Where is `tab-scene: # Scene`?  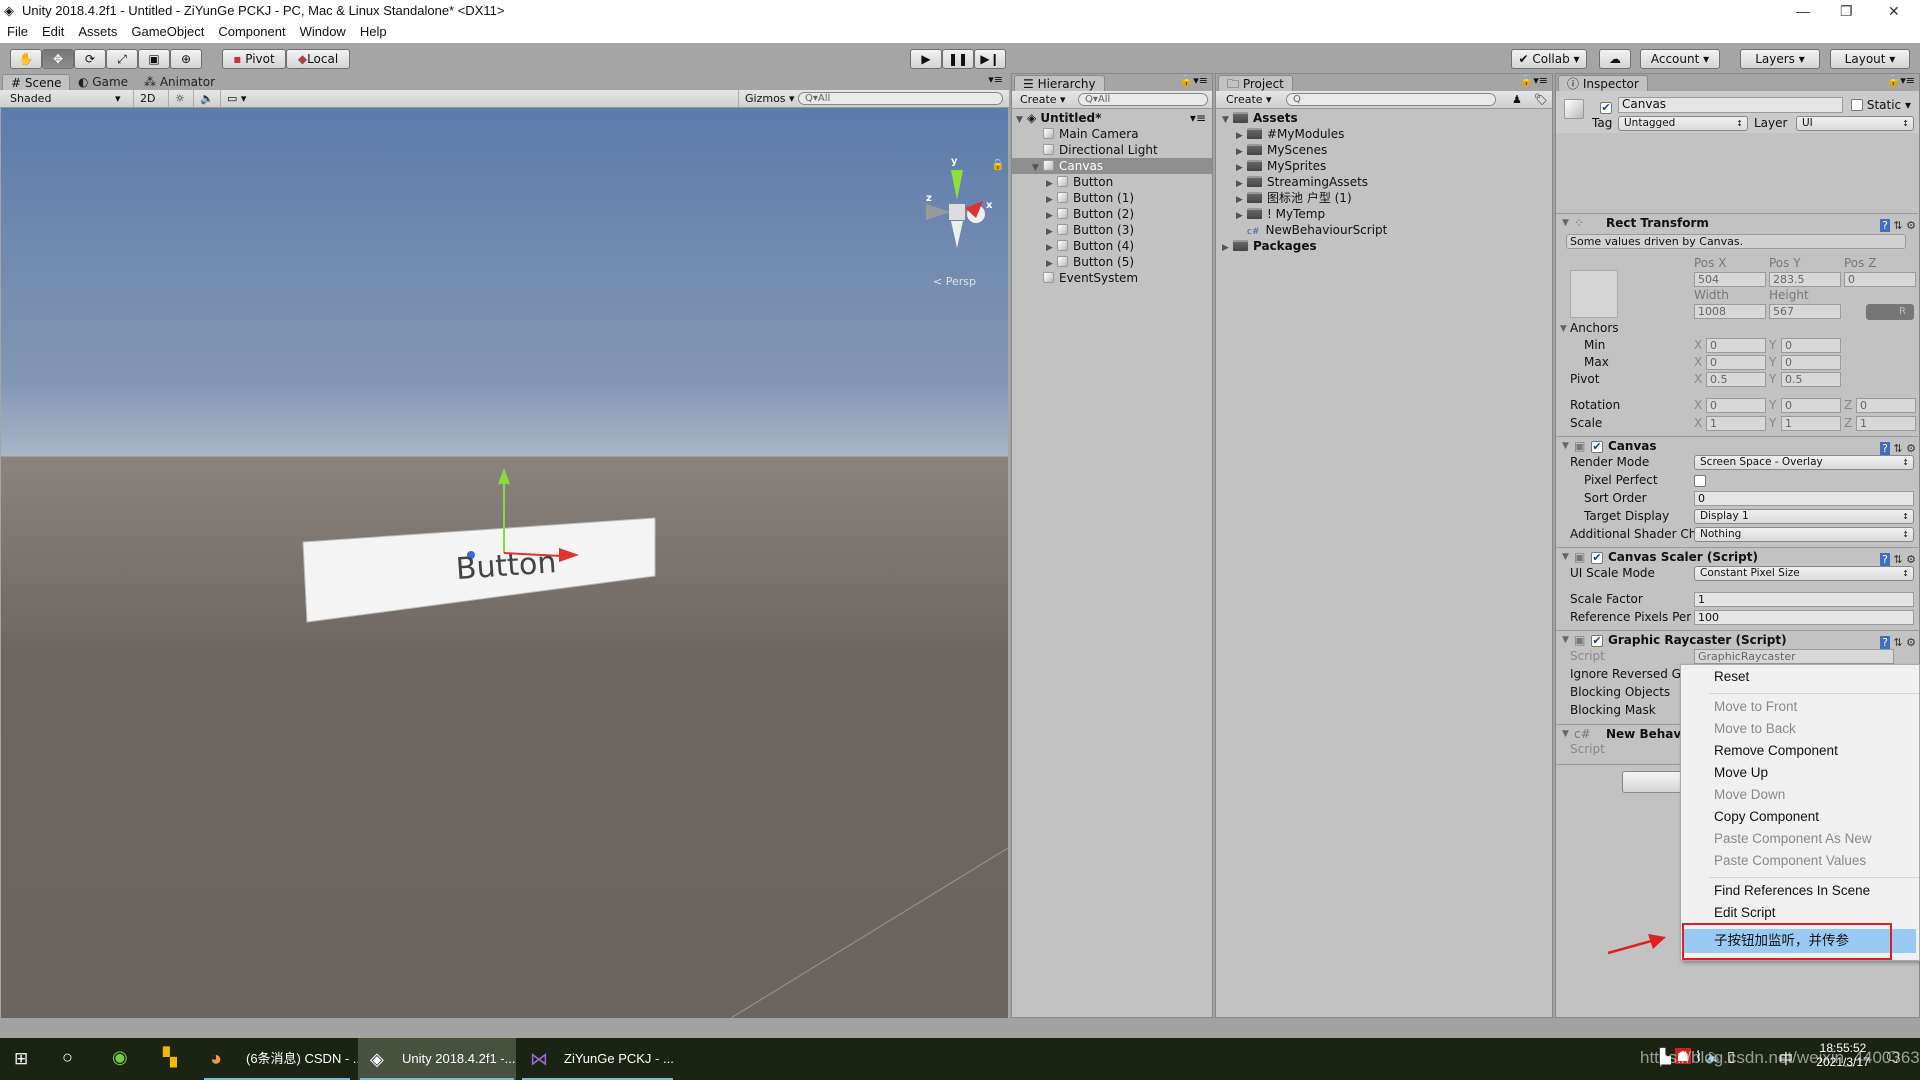 tab-scene: # Scene is located at coordinates (36, 82).